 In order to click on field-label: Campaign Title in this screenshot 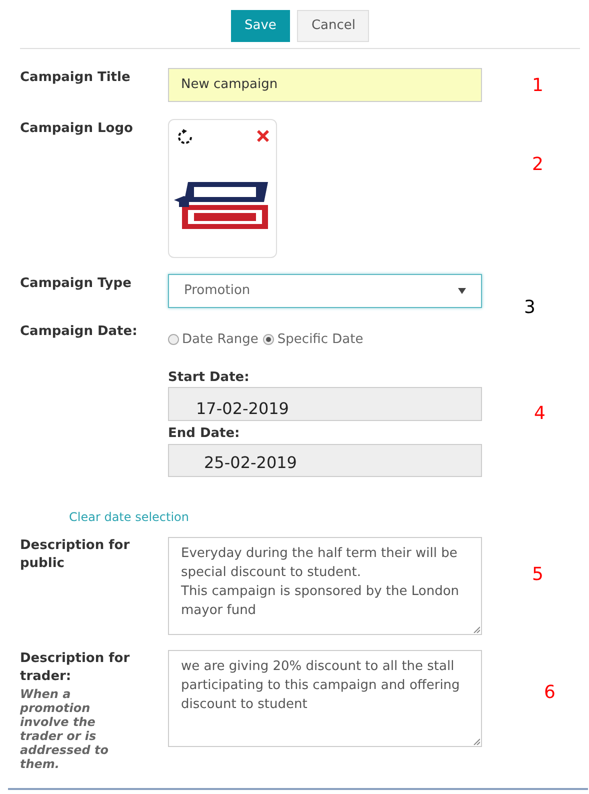, I will do `click(76, 78)`.